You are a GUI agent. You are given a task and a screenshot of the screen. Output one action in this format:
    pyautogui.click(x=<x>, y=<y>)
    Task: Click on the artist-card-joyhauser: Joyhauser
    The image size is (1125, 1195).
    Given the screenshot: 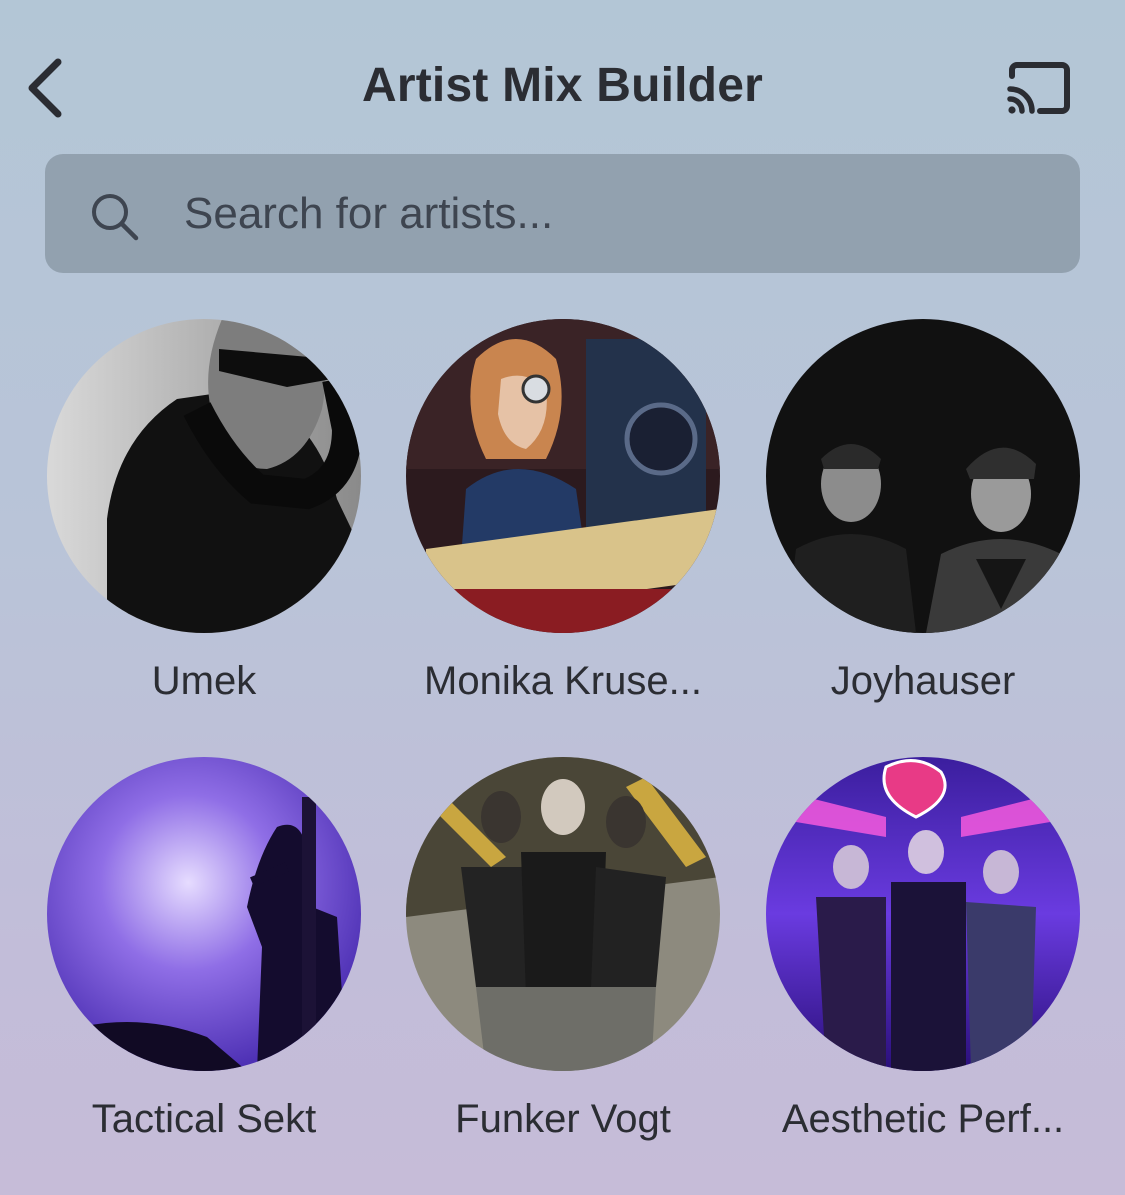 What is the action you would take?
    pyautogui.click(x=923, y=519)
    